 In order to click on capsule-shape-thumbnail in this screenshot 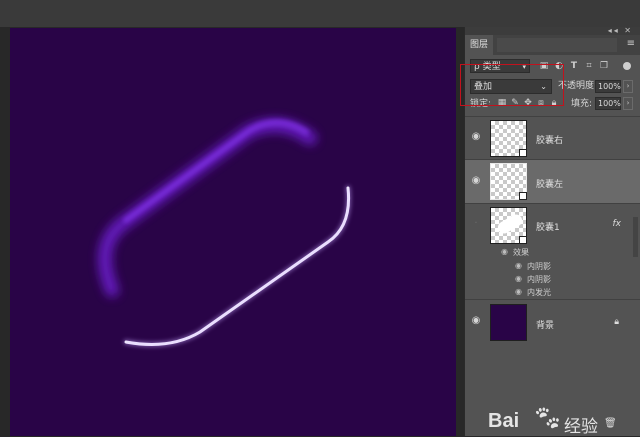, I will do `click(510, 224)`.